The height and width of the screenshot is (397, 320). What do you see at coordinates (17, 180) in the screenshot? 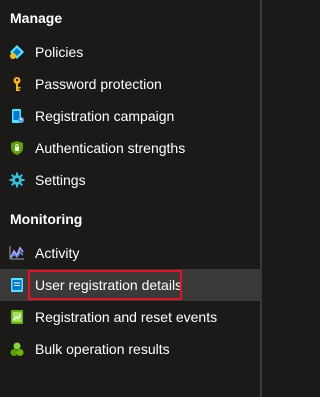
I see `gear-icon` at bounding box center [17, 180].